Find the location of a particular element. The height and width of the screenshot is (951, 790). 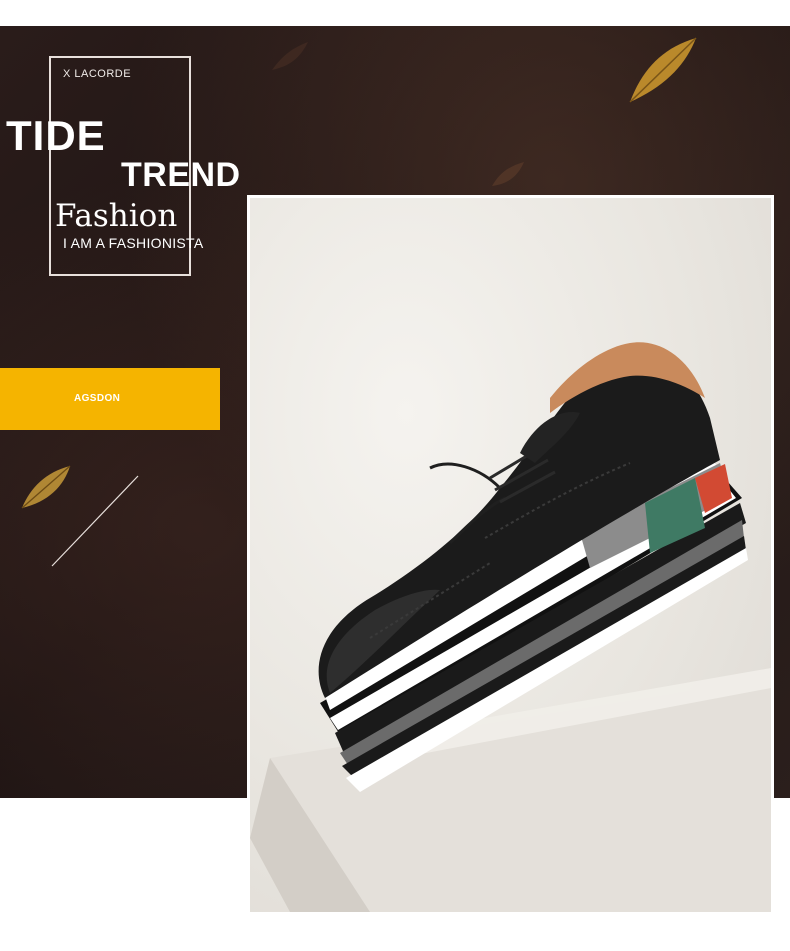

brand-label: X LACORDE is located at coordinates (97, 74).